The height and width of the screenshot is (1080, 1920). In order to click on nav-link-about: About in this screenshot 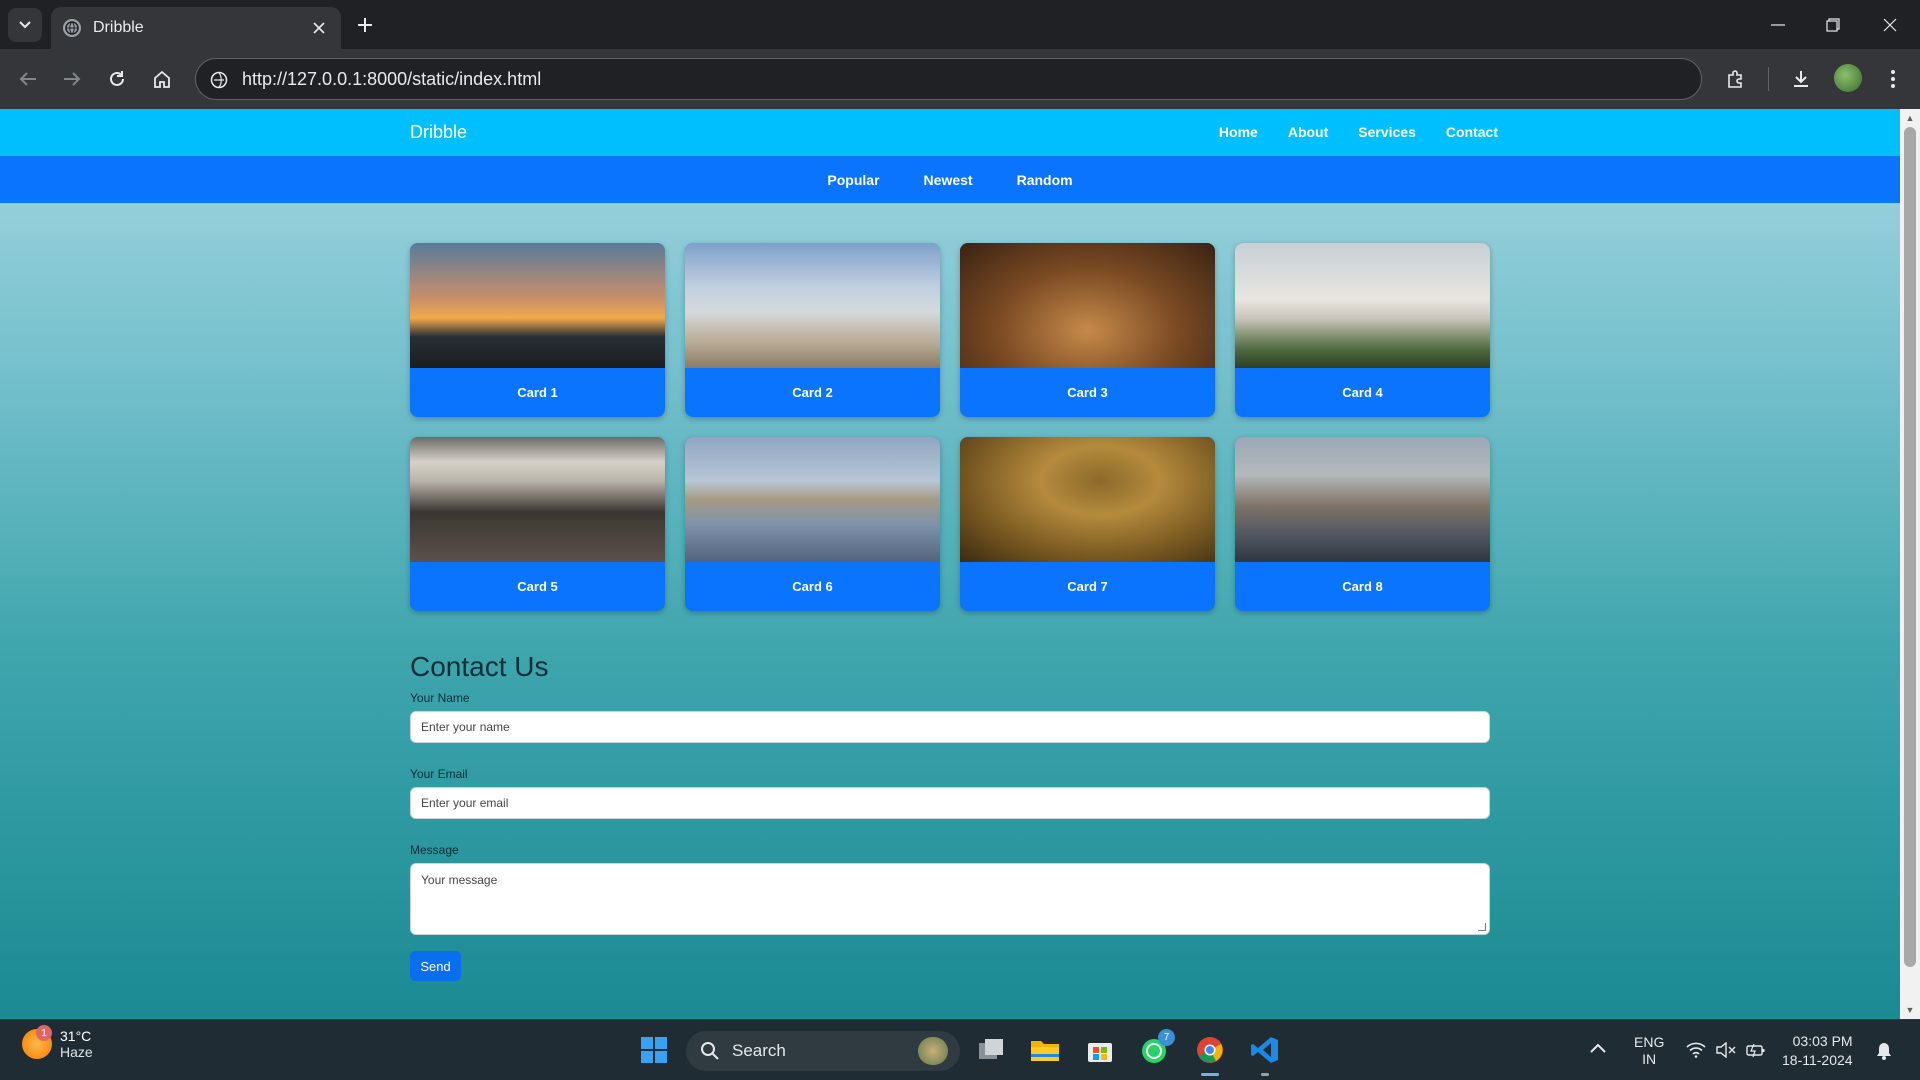, I will do `click(1308, 132)`.